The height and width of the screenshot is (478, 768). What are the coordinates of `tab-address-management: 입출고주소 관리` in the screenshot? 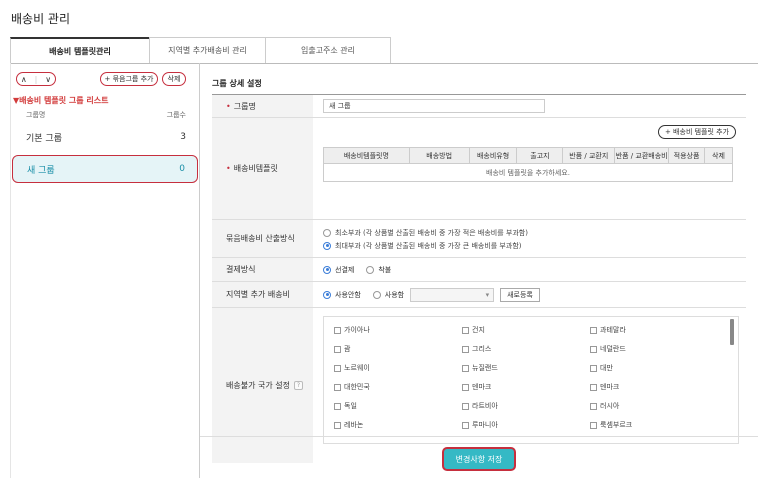 It's located at (328, 50).